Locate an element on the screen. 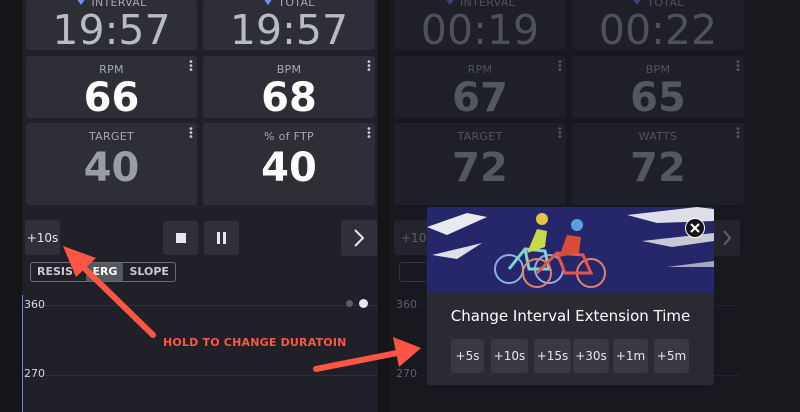 This screenshot has height=412, width=800. interval-tile: INTERVAL 00:19 is located at coordinates (480, 27).